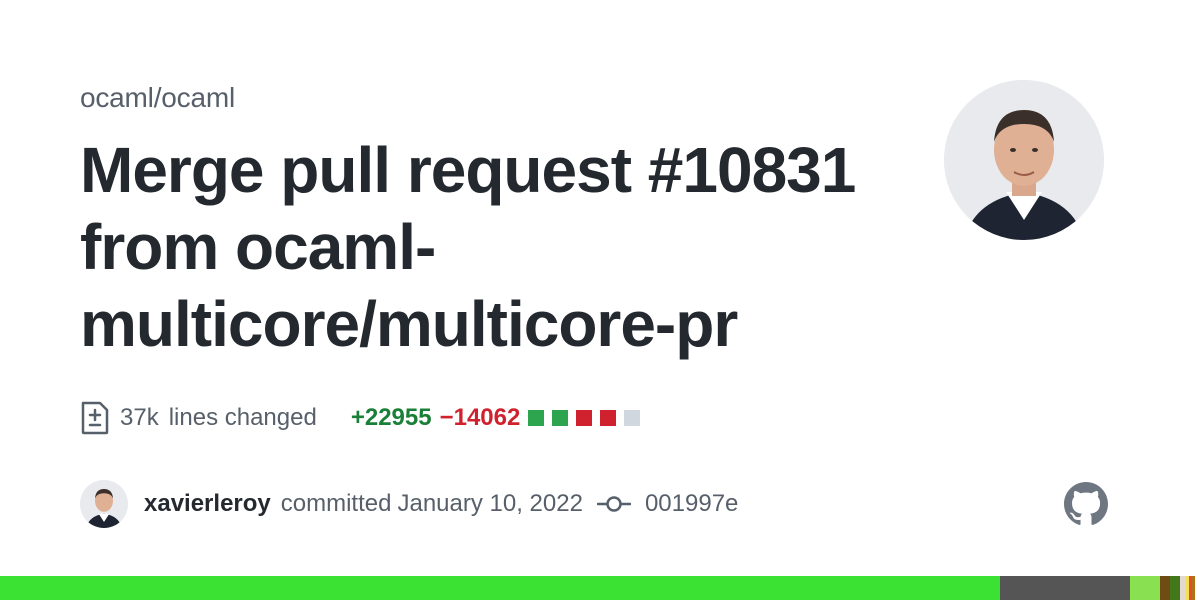 The image size is (1200, 600). I want to click on commit-date: January 10, 2022, so click(490, 503).